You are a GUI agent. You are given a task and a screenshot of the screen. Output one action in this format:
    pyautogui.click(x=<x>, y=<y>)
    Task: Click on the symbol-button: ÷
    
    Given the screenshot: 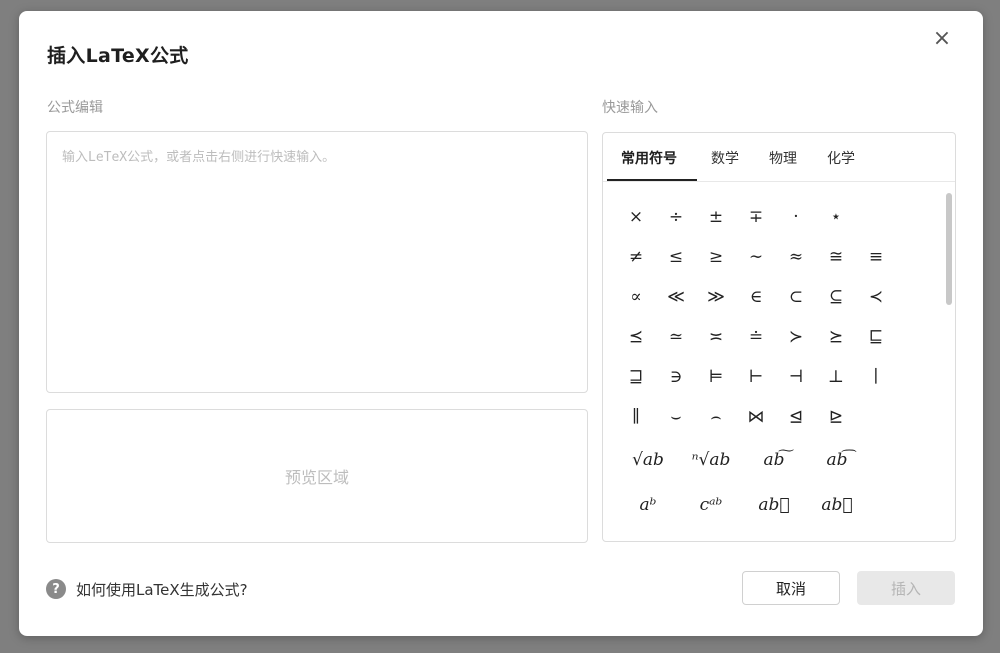 What is the action you would take?
    pyautogui.click(x=676, y=217)
    